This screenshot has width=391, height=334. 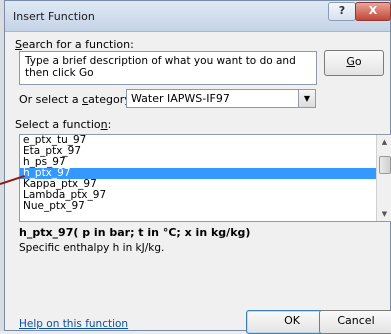 I want to click on question-icon: ?, so click(x=342, y=10).